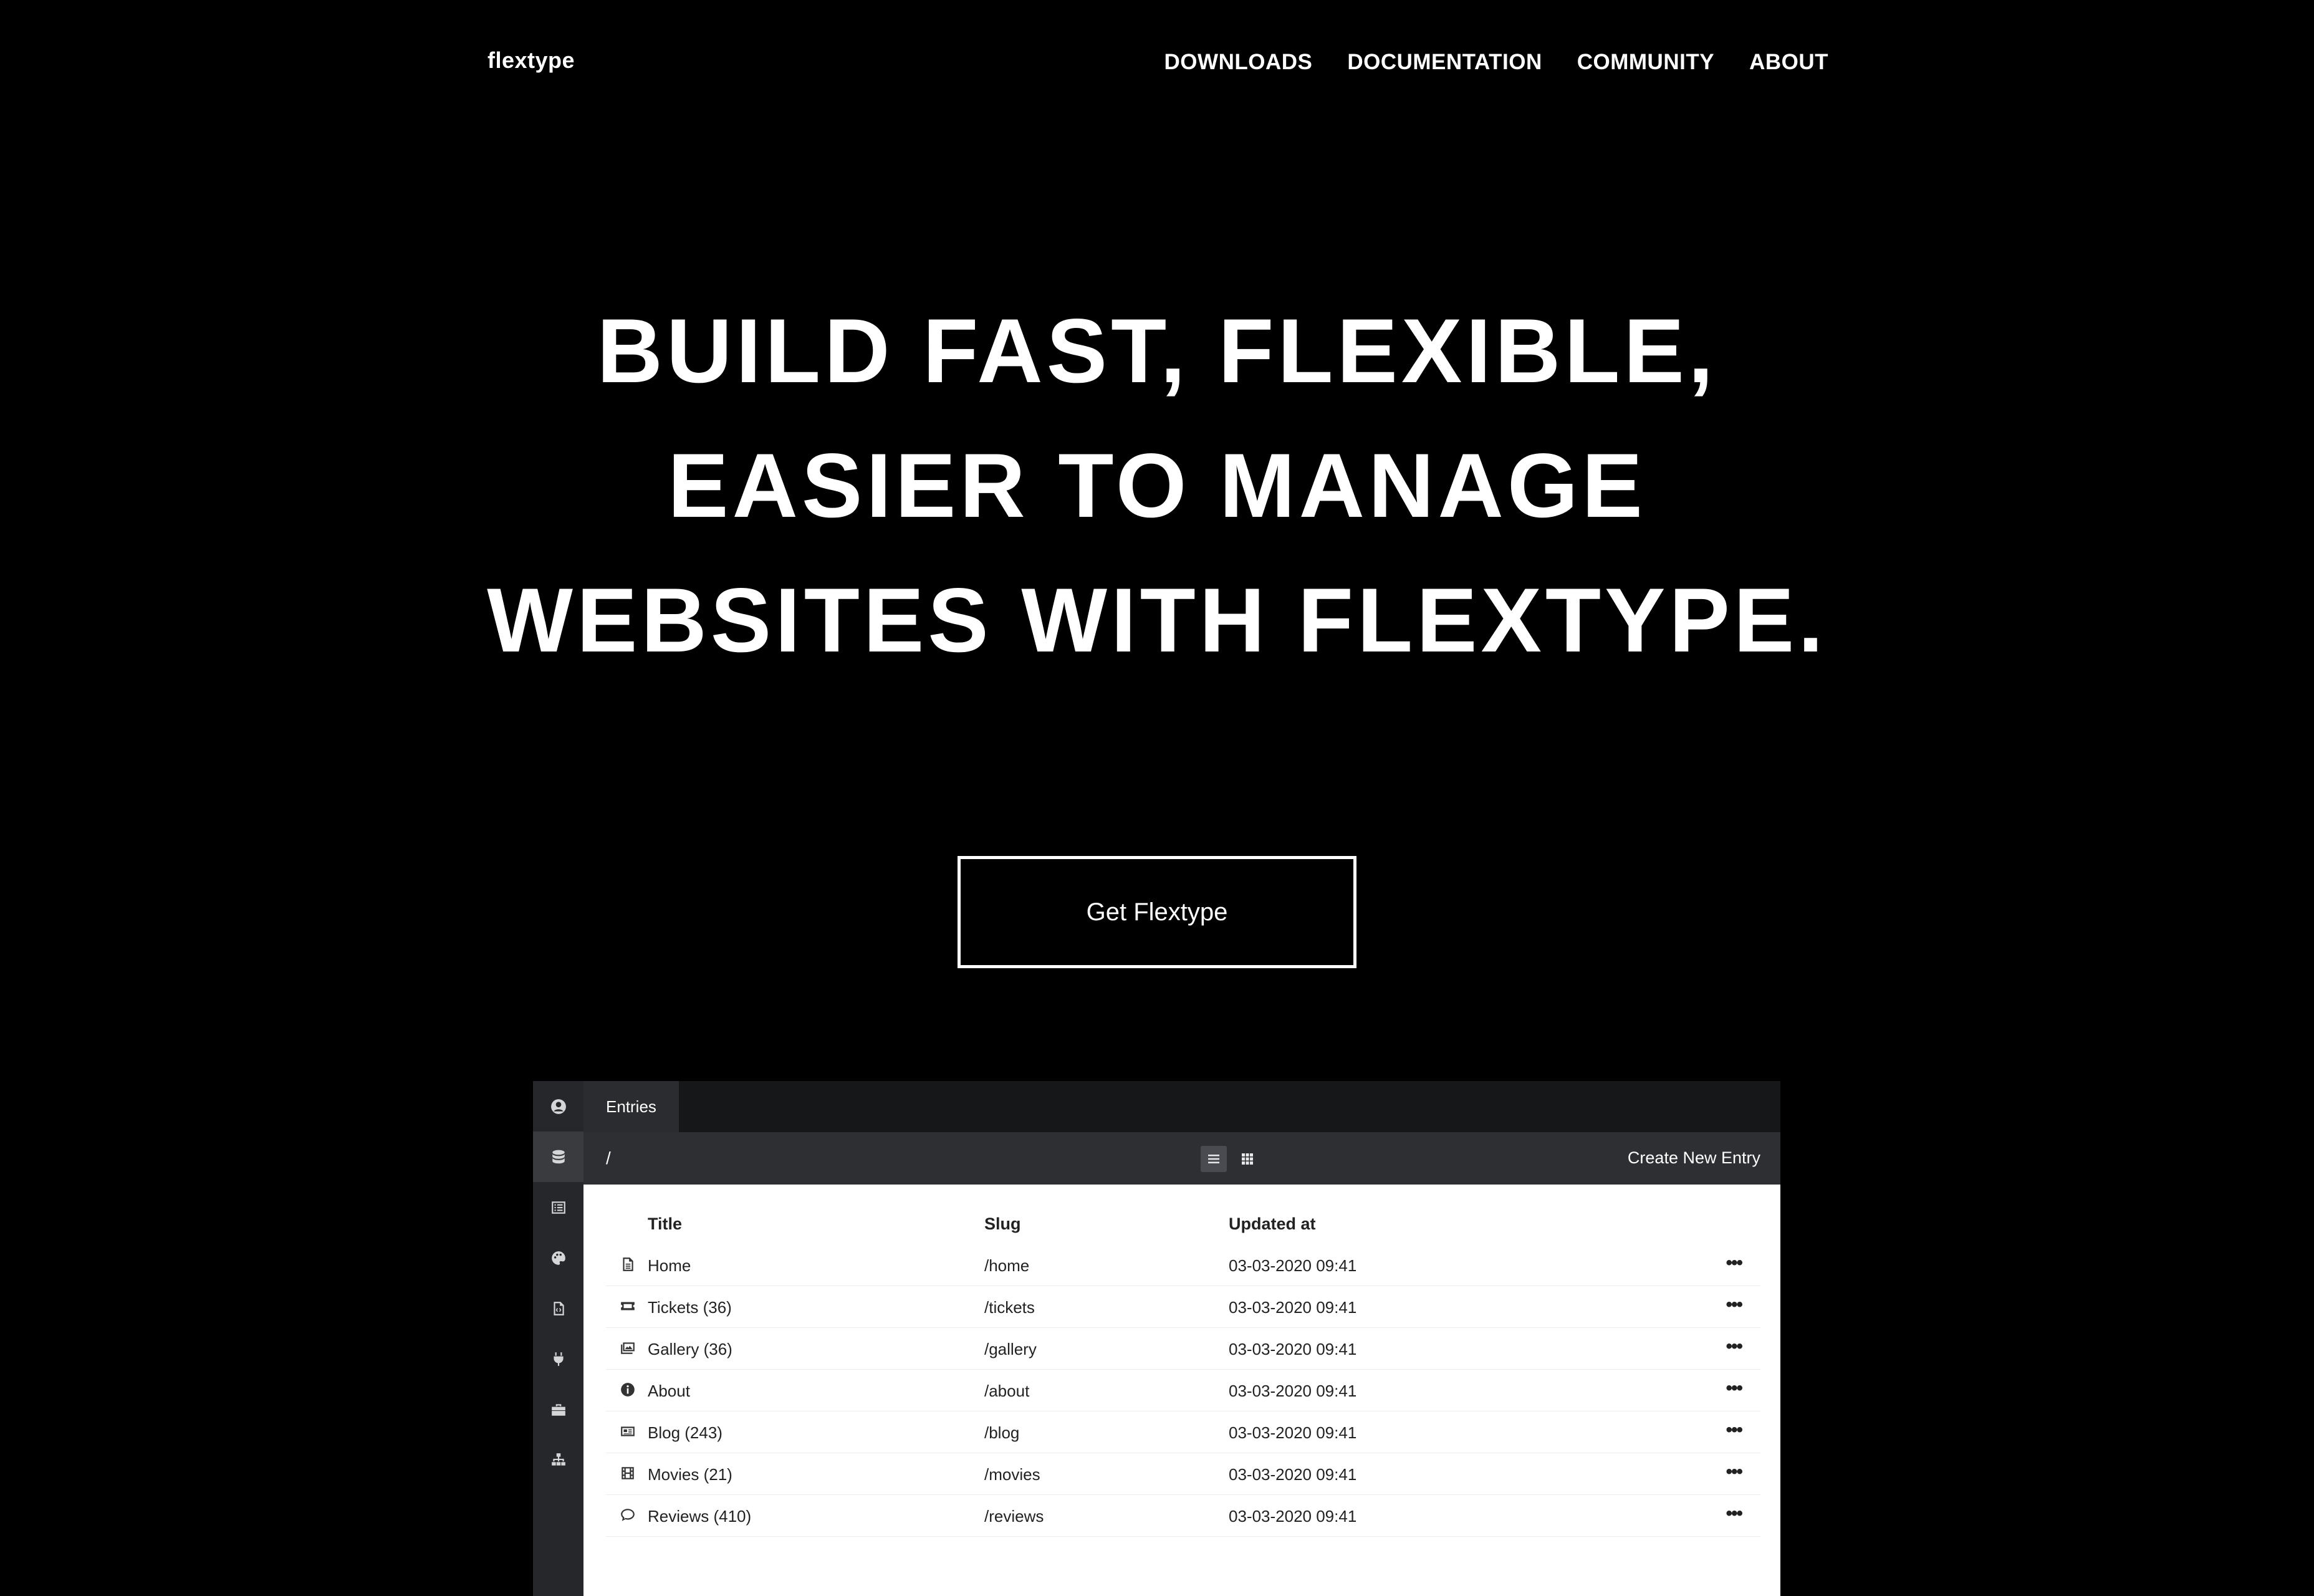 This screenshot has height=1596, width=2314. I want to click on nav-downloads: DOWNLOADS, so click(1238, 62).